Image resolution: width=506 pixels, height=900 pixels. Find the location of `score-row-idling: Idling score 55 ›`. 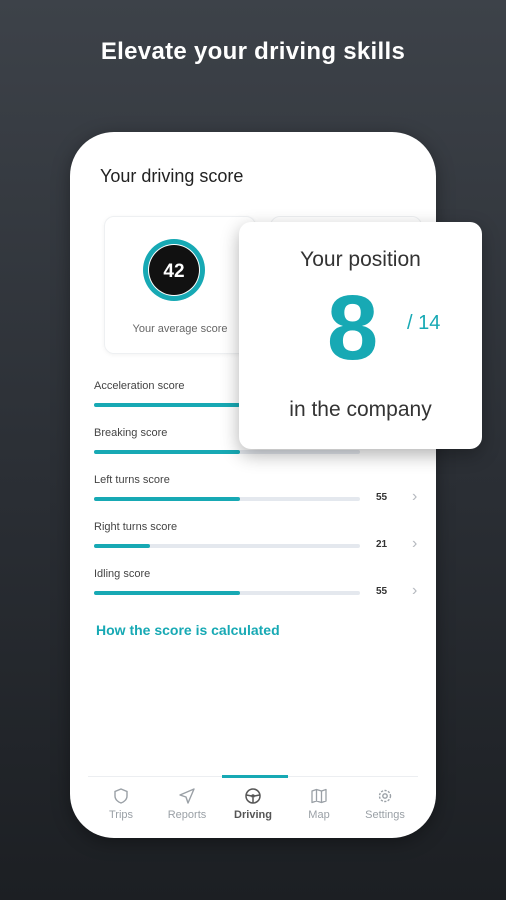

score-row-idling: Idling score 55 › is located at coordinates (259, 588).